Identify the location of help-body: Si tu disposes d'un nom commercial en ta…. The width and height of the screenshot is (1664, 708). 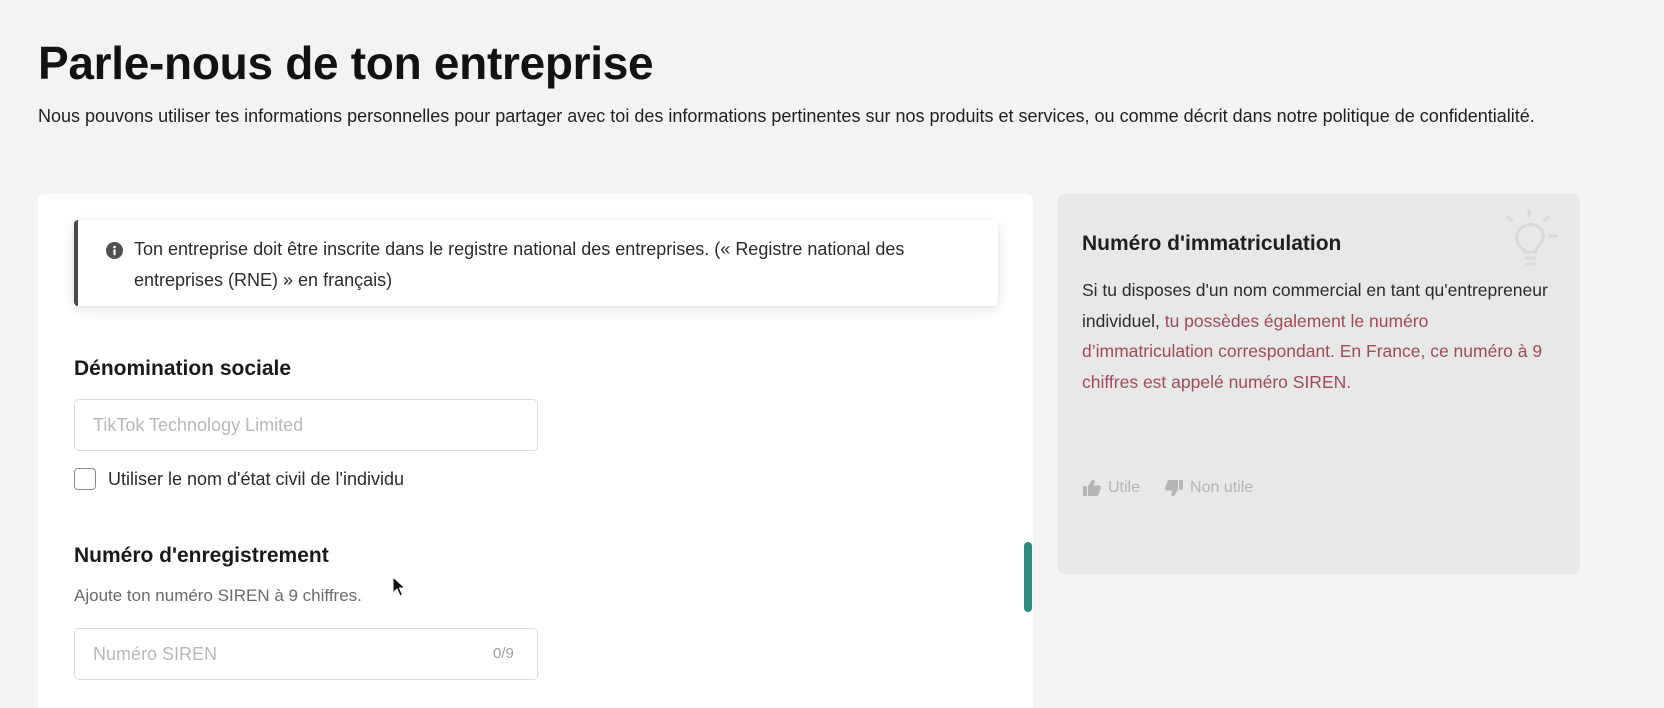
(1321, 336).